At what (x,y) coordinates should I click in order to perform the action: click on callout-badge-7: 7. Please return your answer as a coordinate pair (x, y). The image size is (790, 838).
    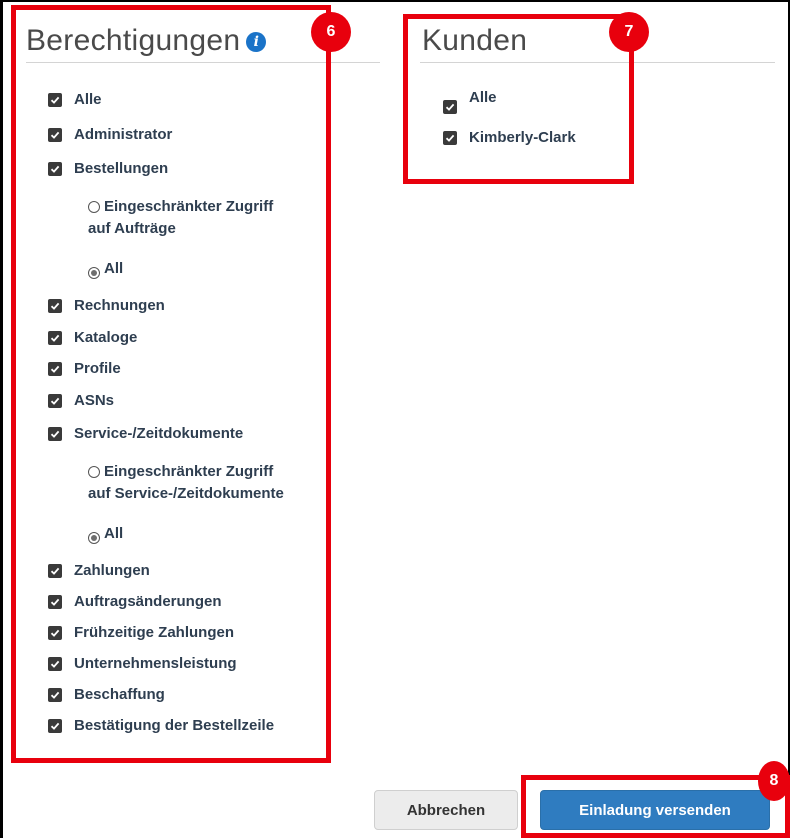
    Looking at the image, I should click on (629, 32).